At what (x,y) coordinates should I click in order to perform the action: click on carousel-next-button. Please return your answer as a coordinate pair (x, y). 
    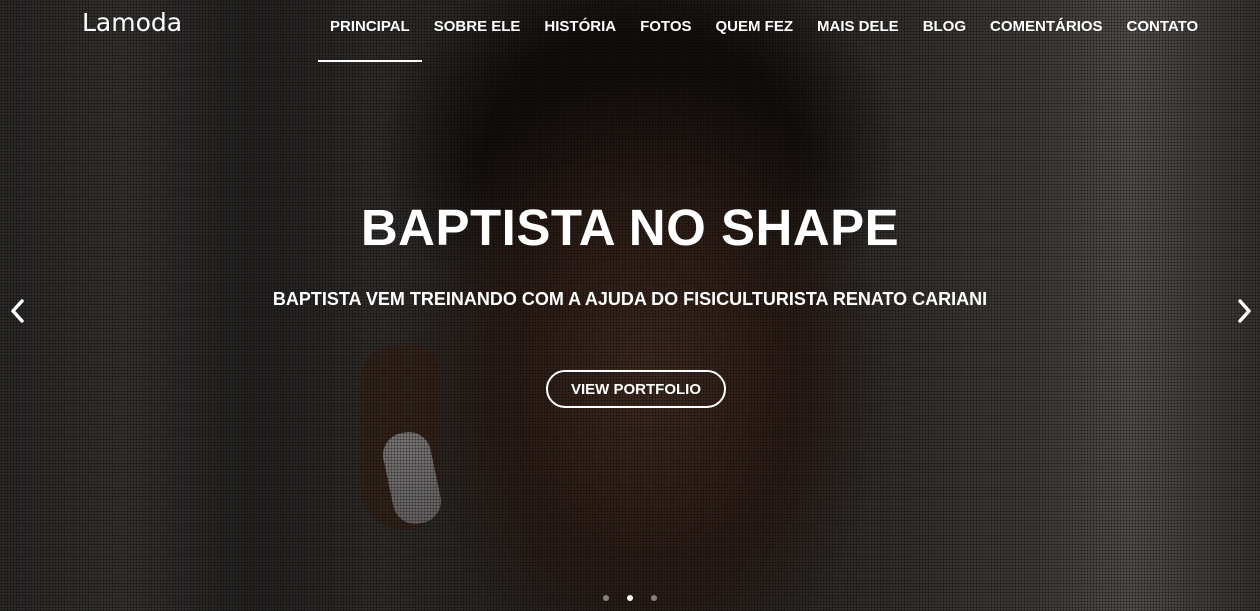
    Looking at the image, I should click on (1245, 311).